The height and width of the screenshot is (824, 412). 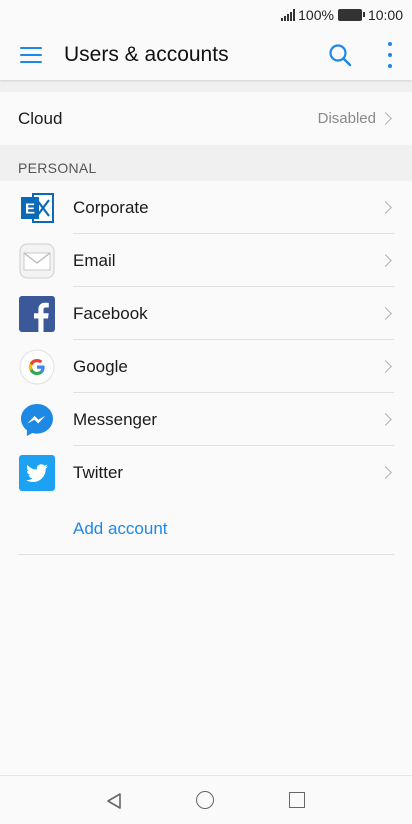 I want to click on google-icon, so click(x=37, y=367).